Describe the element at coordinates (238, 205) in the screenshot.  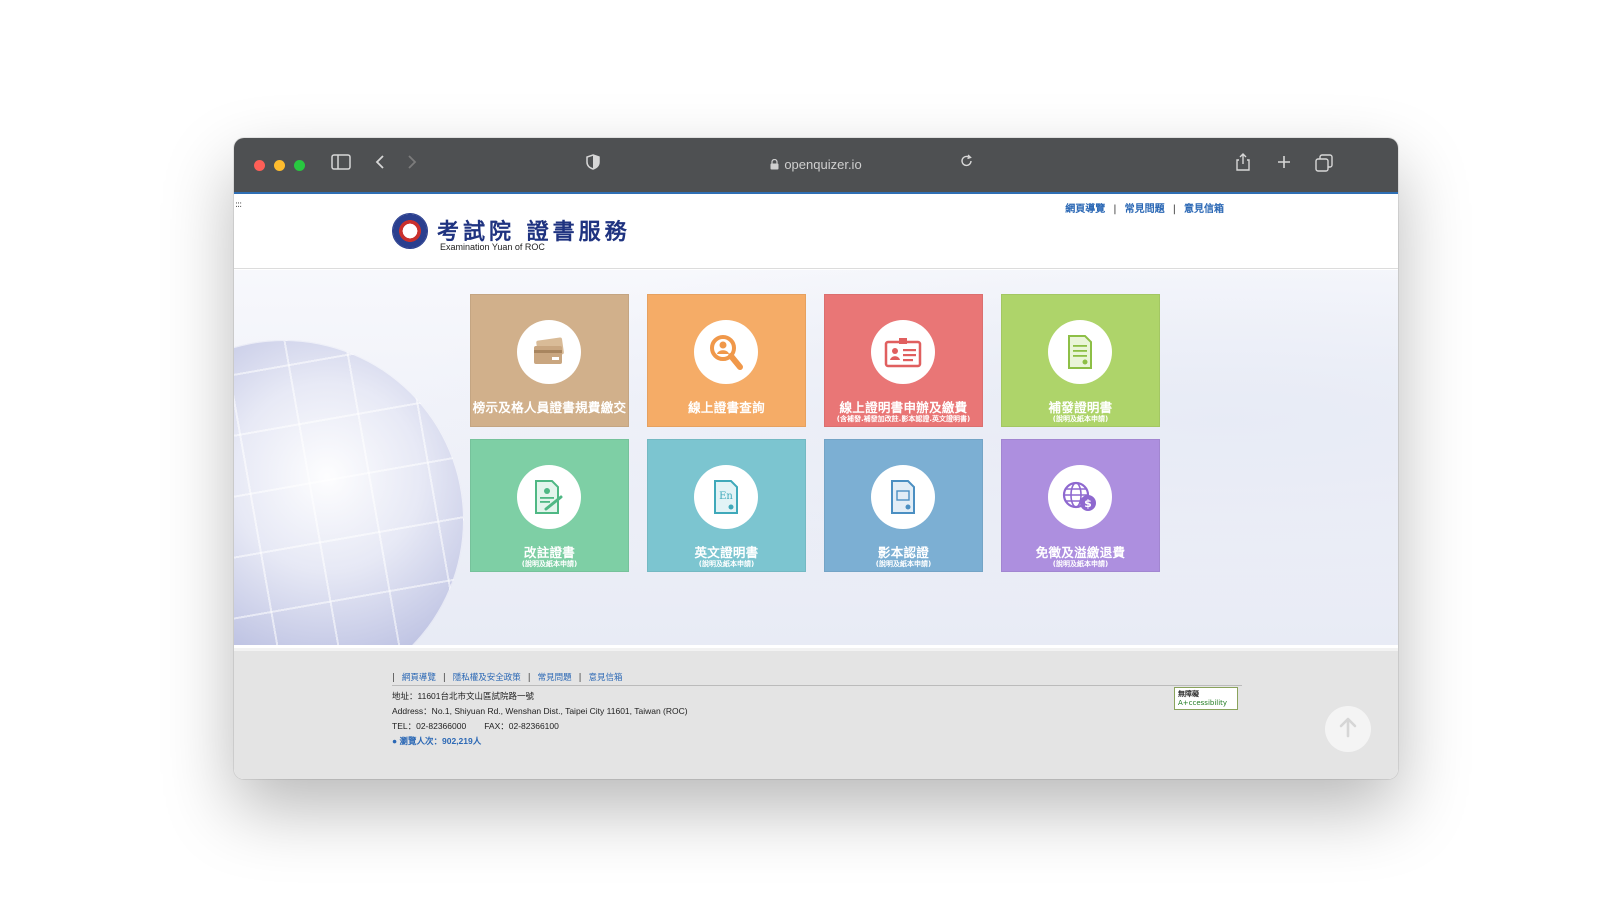
I see `skip-link: :::` at that location.